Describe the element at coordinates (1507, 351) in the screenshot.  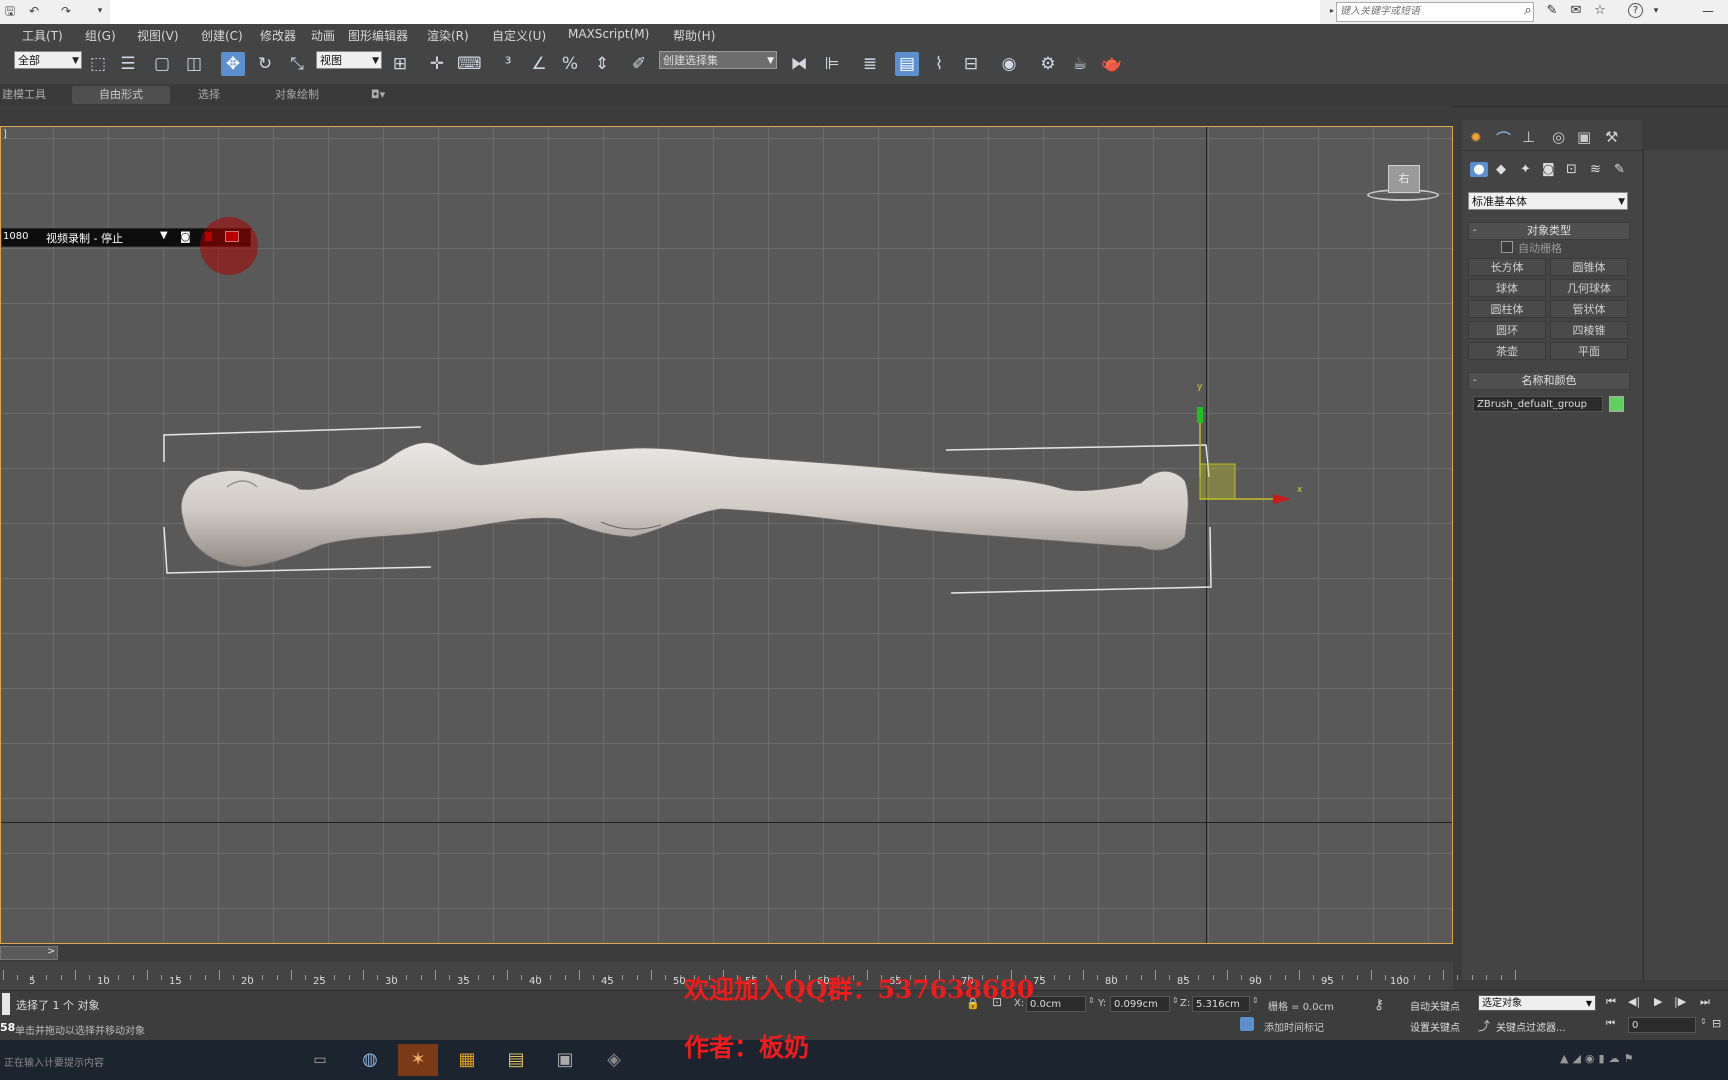
I see `teapot-button: 茶壶` at that location.